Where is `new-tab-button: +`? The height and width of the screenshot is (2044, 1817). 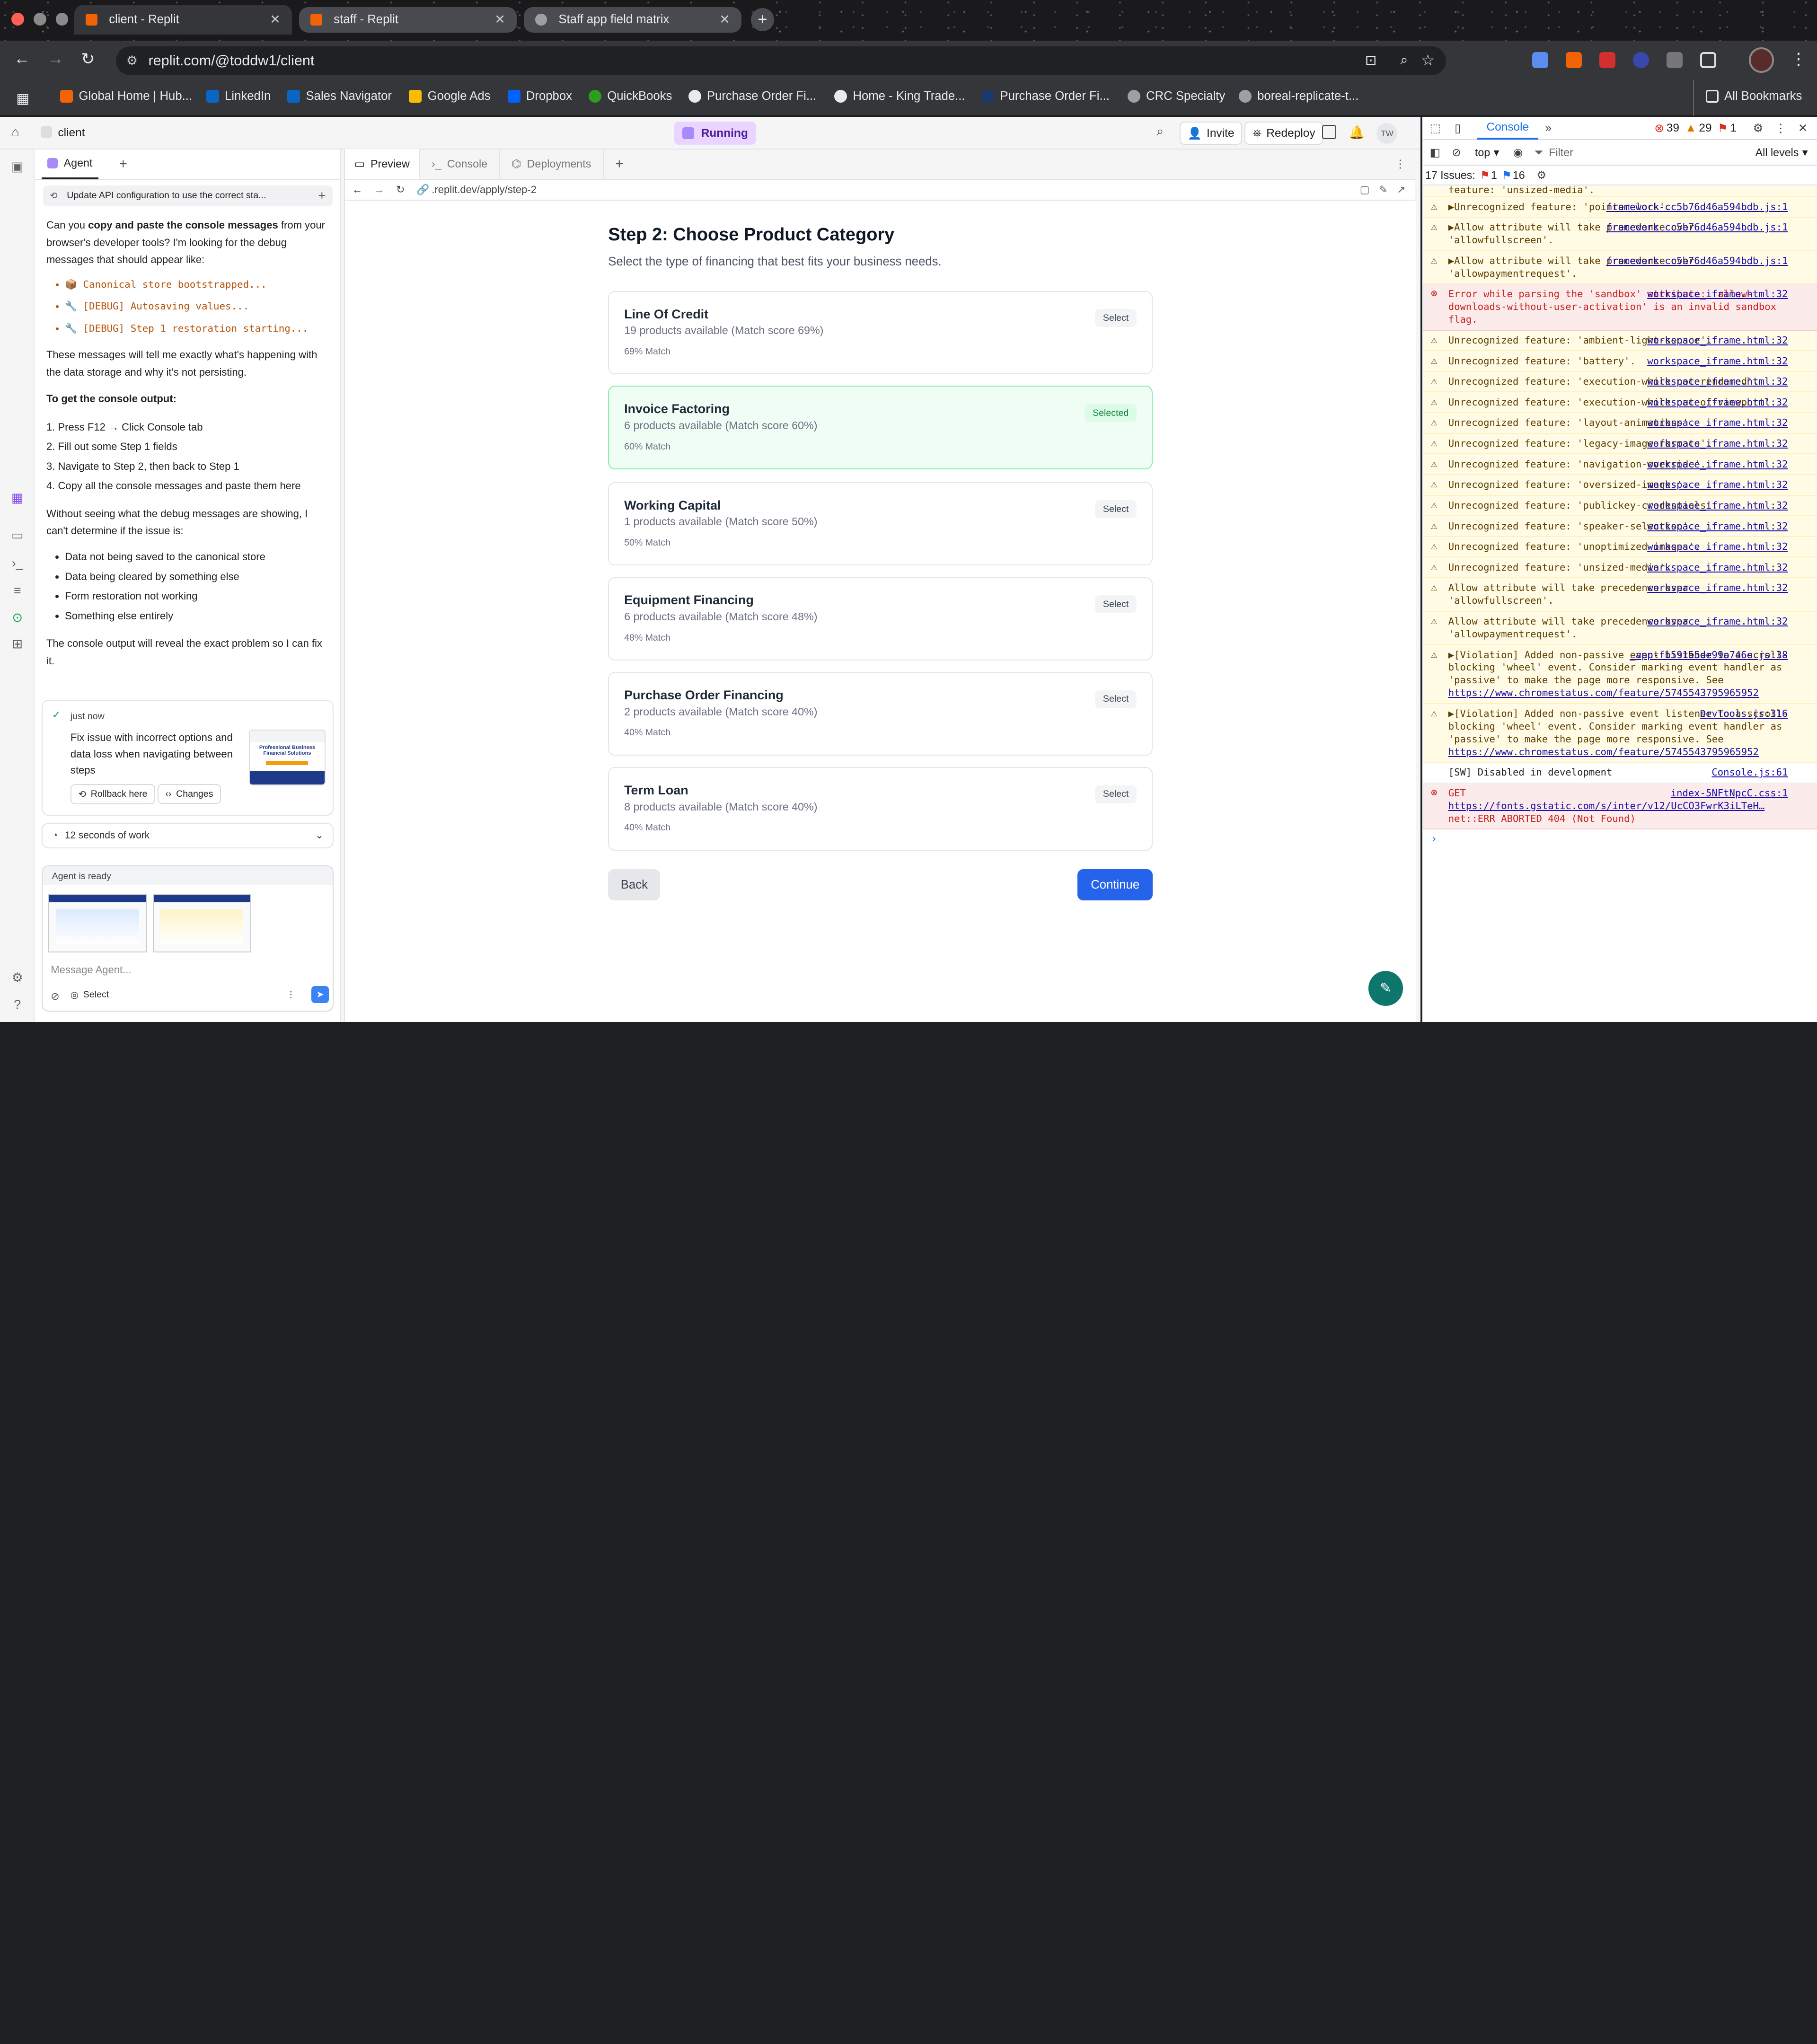
new-tab-button: + is located at coordinates (762, 20).